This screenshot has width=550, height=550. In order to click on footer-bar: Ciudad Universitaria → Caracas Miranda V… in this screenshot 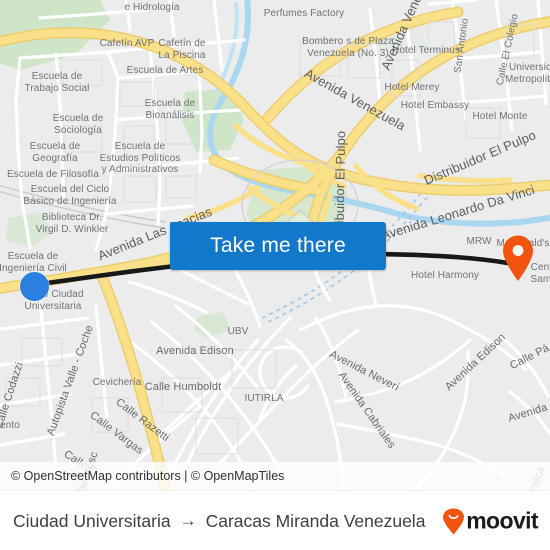, I will do `click(275, 520)`.